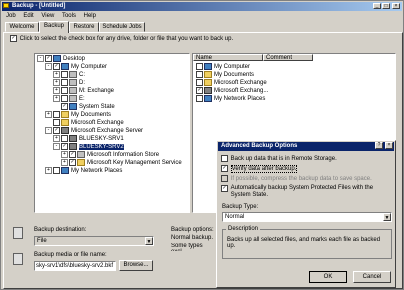 The image size is (404, 290). I want to click on destination-label: Backup destination:, so click(60, 230).